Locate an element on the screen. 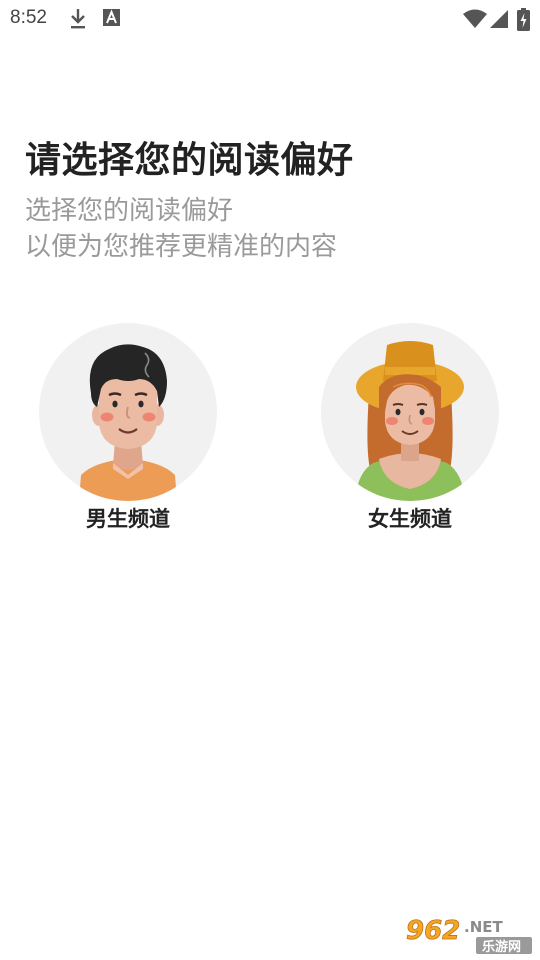 The height and width of the screenshot is (960, 540). female-avatar-icon is located at coordinates (410, 421).